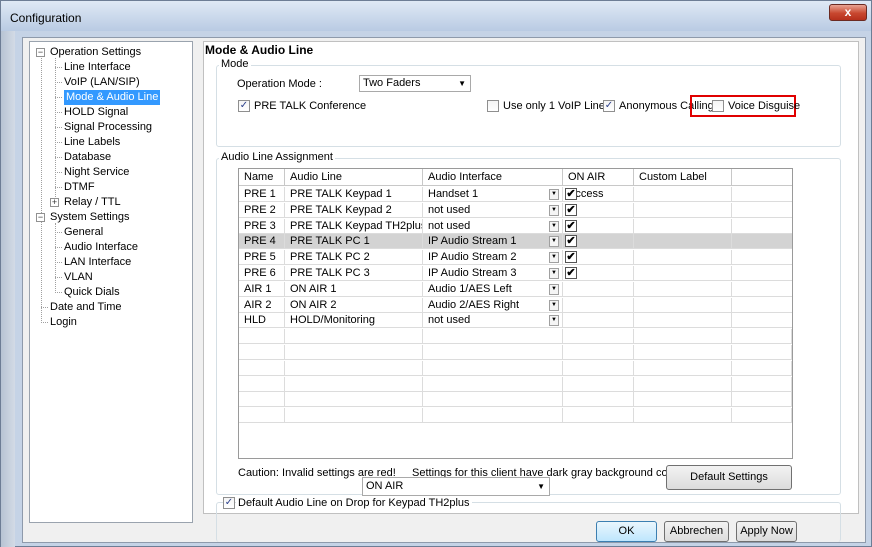  Describe the element at coordinates (78, 277) in the screenshot. I see `tree-item-vlan: VLAN` at that location.